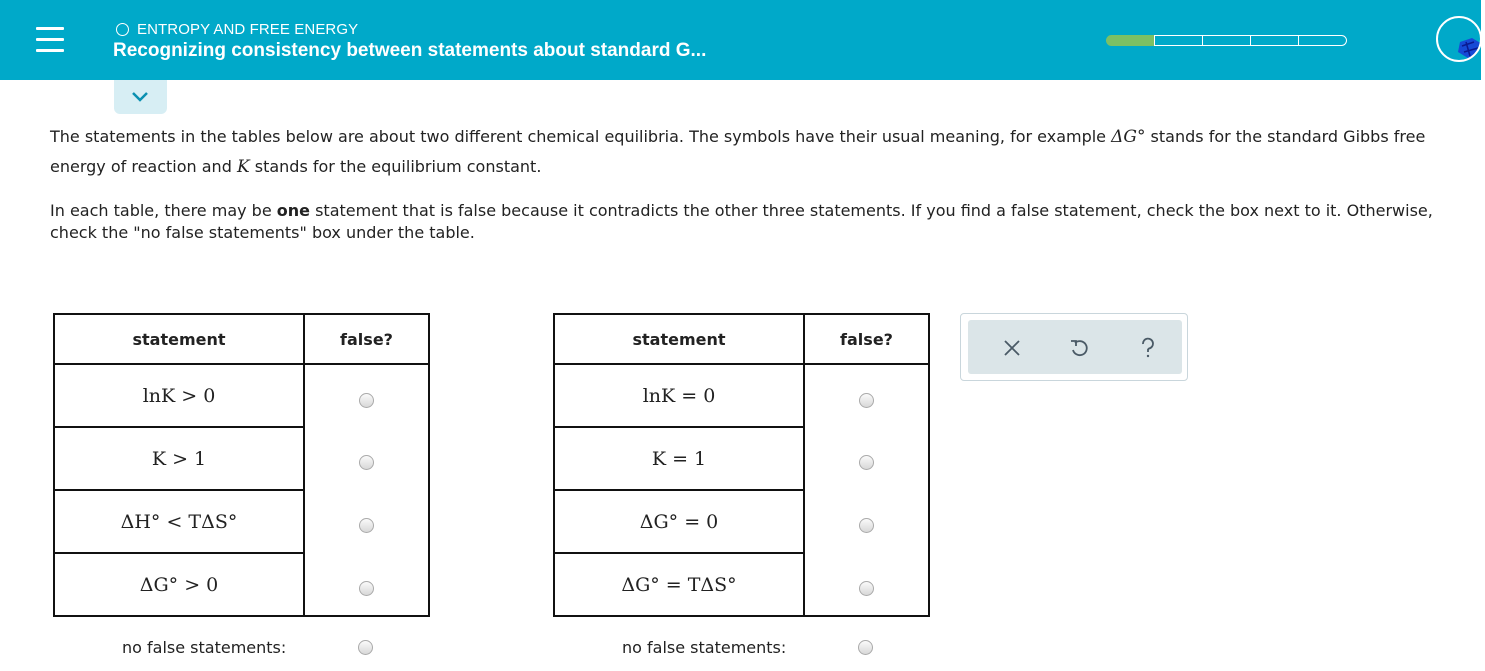 The width and height of the screenshot is (1485, 671). I want to click on avatar-icon, so click(1469, 48).